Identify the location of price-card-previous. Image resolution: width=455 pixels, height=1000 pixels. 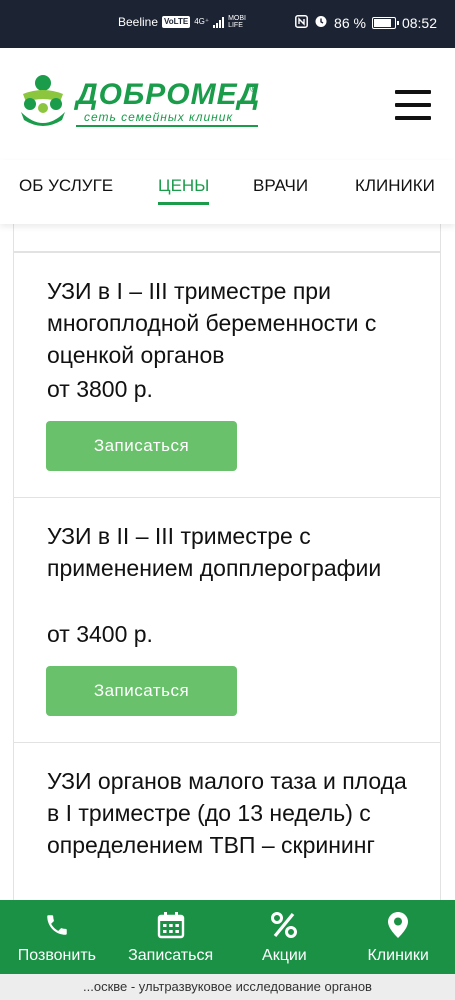
(227, 238).